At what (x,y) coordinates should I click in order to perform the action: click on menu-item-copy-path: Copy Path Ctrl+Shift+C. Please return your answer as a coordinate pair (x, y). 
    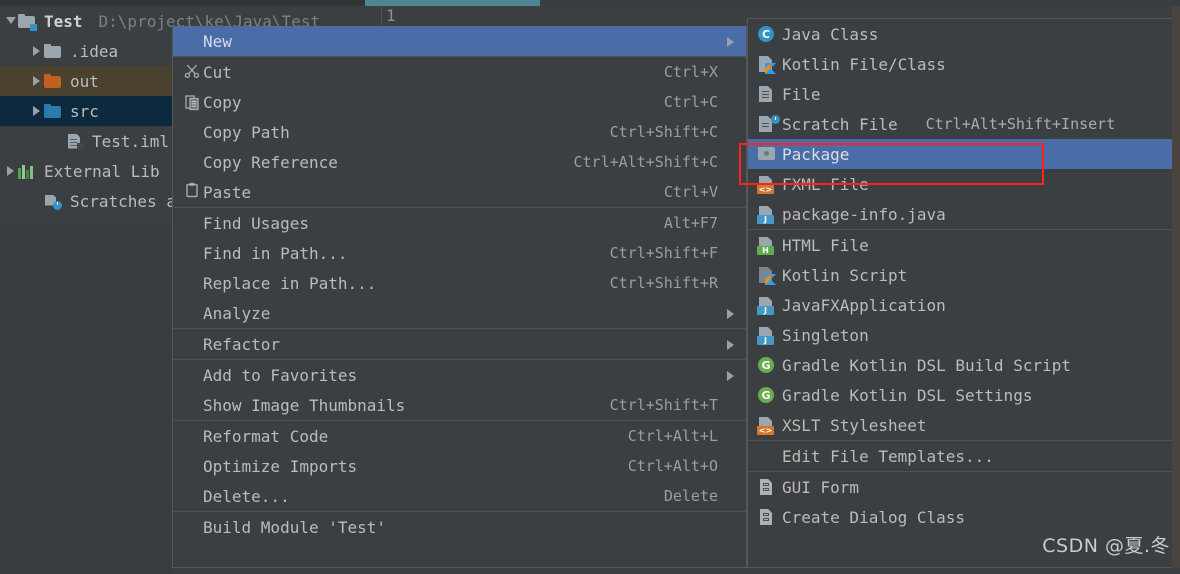
    Looking at the image, I should click on (459, 132).